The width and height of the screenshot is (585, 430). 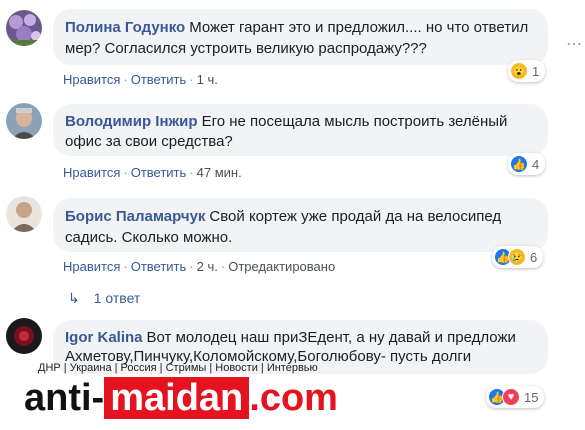 What do you see at coordinates (511, 397) in the screenshot?
I see `love-reaction-icon: ♥` at bounding box center [511, 397].